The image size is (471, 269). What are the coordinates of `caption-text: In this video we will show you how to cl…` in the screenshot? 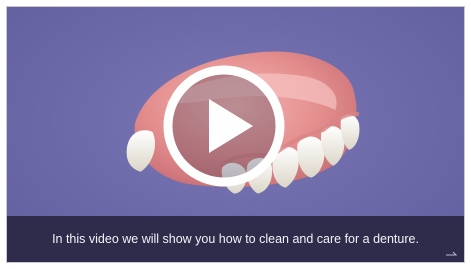 It's located at (235, 238).